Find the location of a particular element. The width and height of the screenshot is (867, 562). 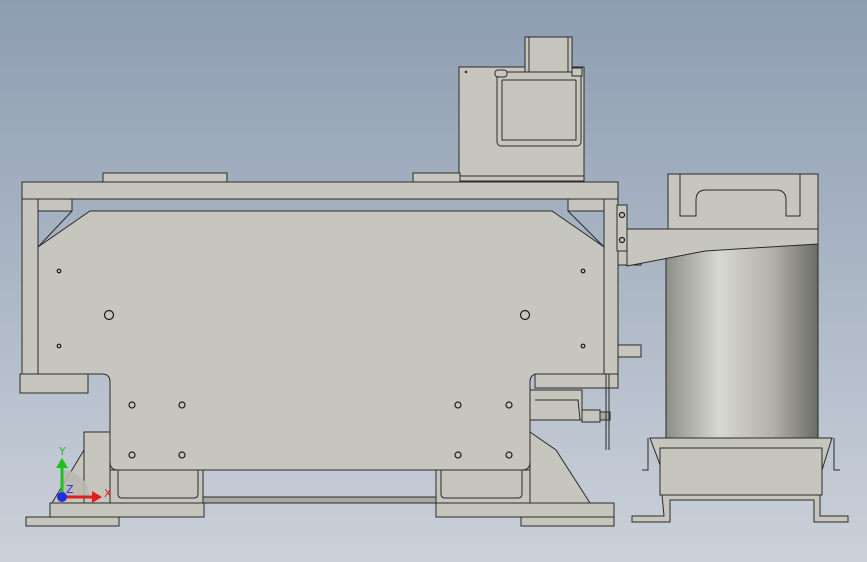

z-axis-label: Z is located at coordinates (70, 489).